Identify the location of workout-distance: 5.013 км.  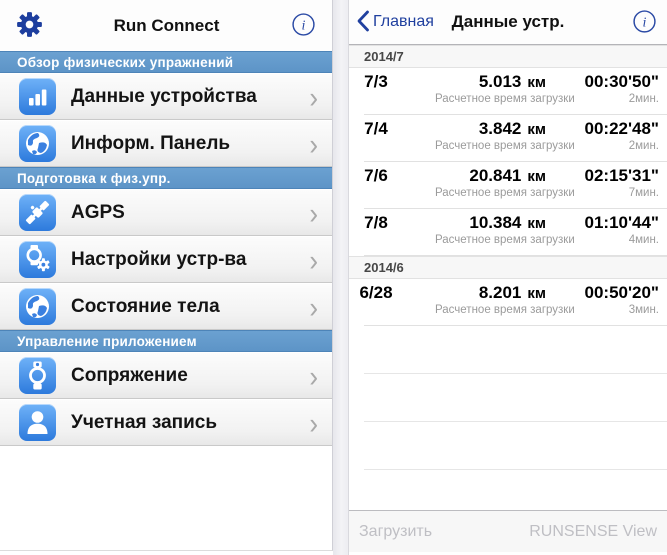
(512, 81).